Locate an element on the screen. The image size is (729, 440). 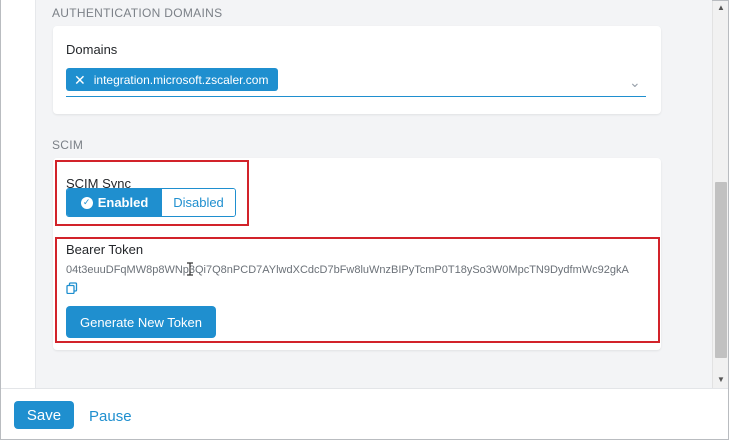
scim-sync-highlight-box is located at coordinates (152, 193).